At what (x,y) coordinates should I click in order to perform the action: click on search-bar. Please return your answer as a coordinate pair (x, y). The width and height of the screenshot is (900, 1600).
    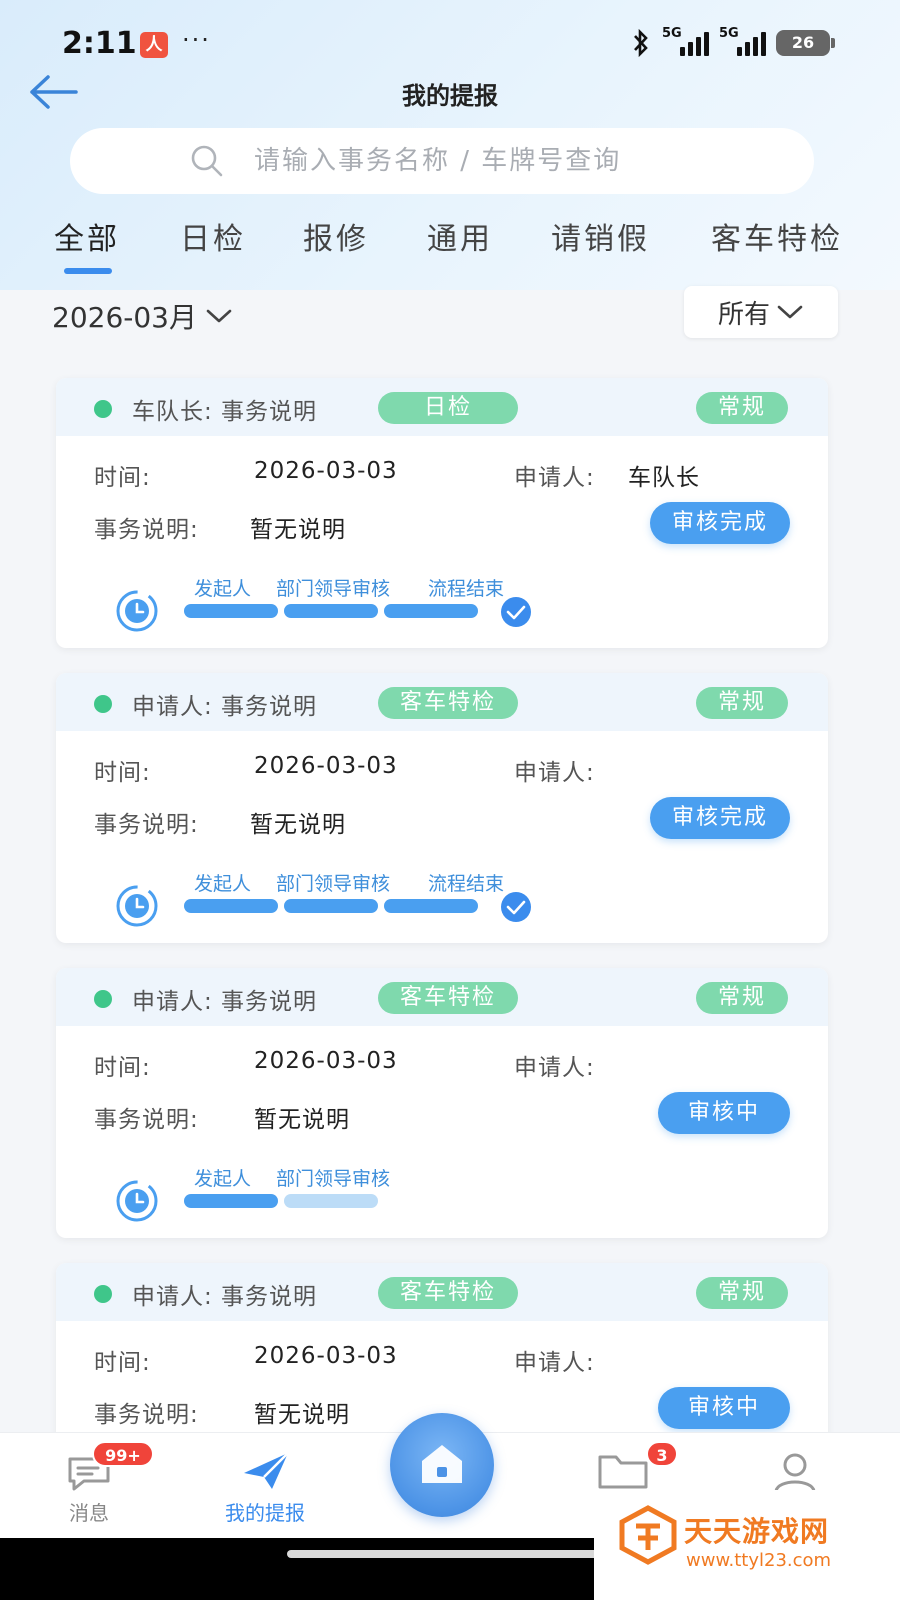
    Looking at the image, I should click on (442, 161).